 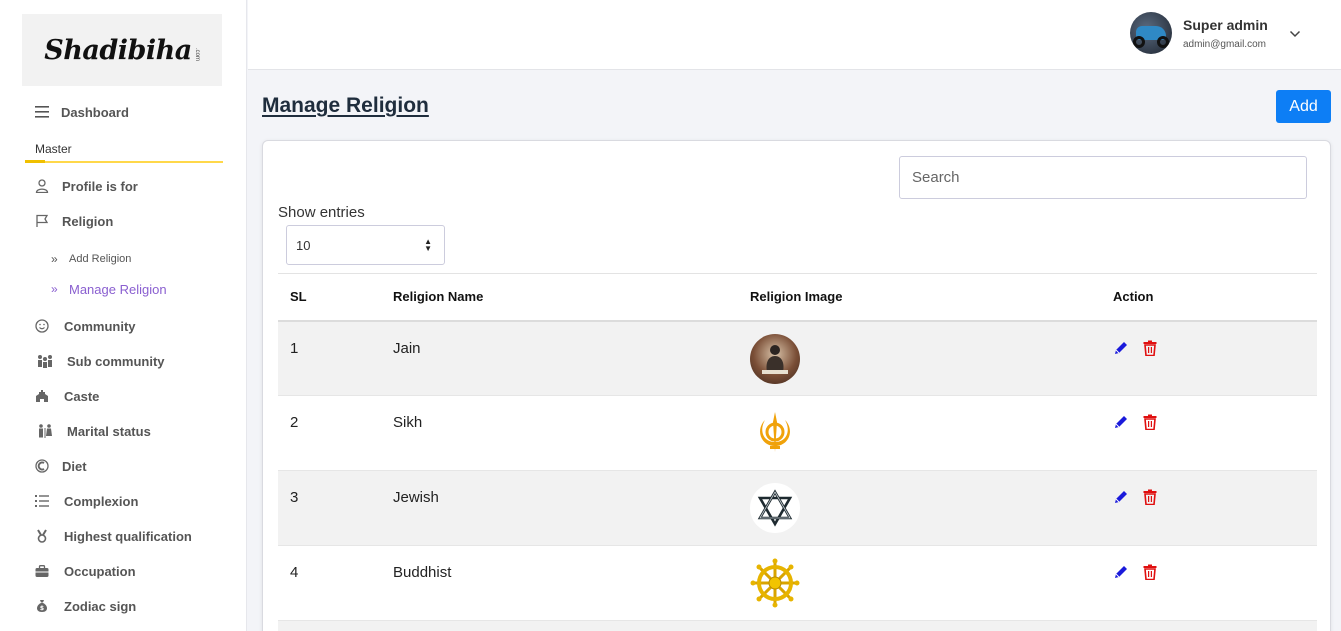 What do you see at coordinates (365, 245) in the screenshot?
I see `entries-select: 10 ▲ ▼` at bounding box center [365, 245].